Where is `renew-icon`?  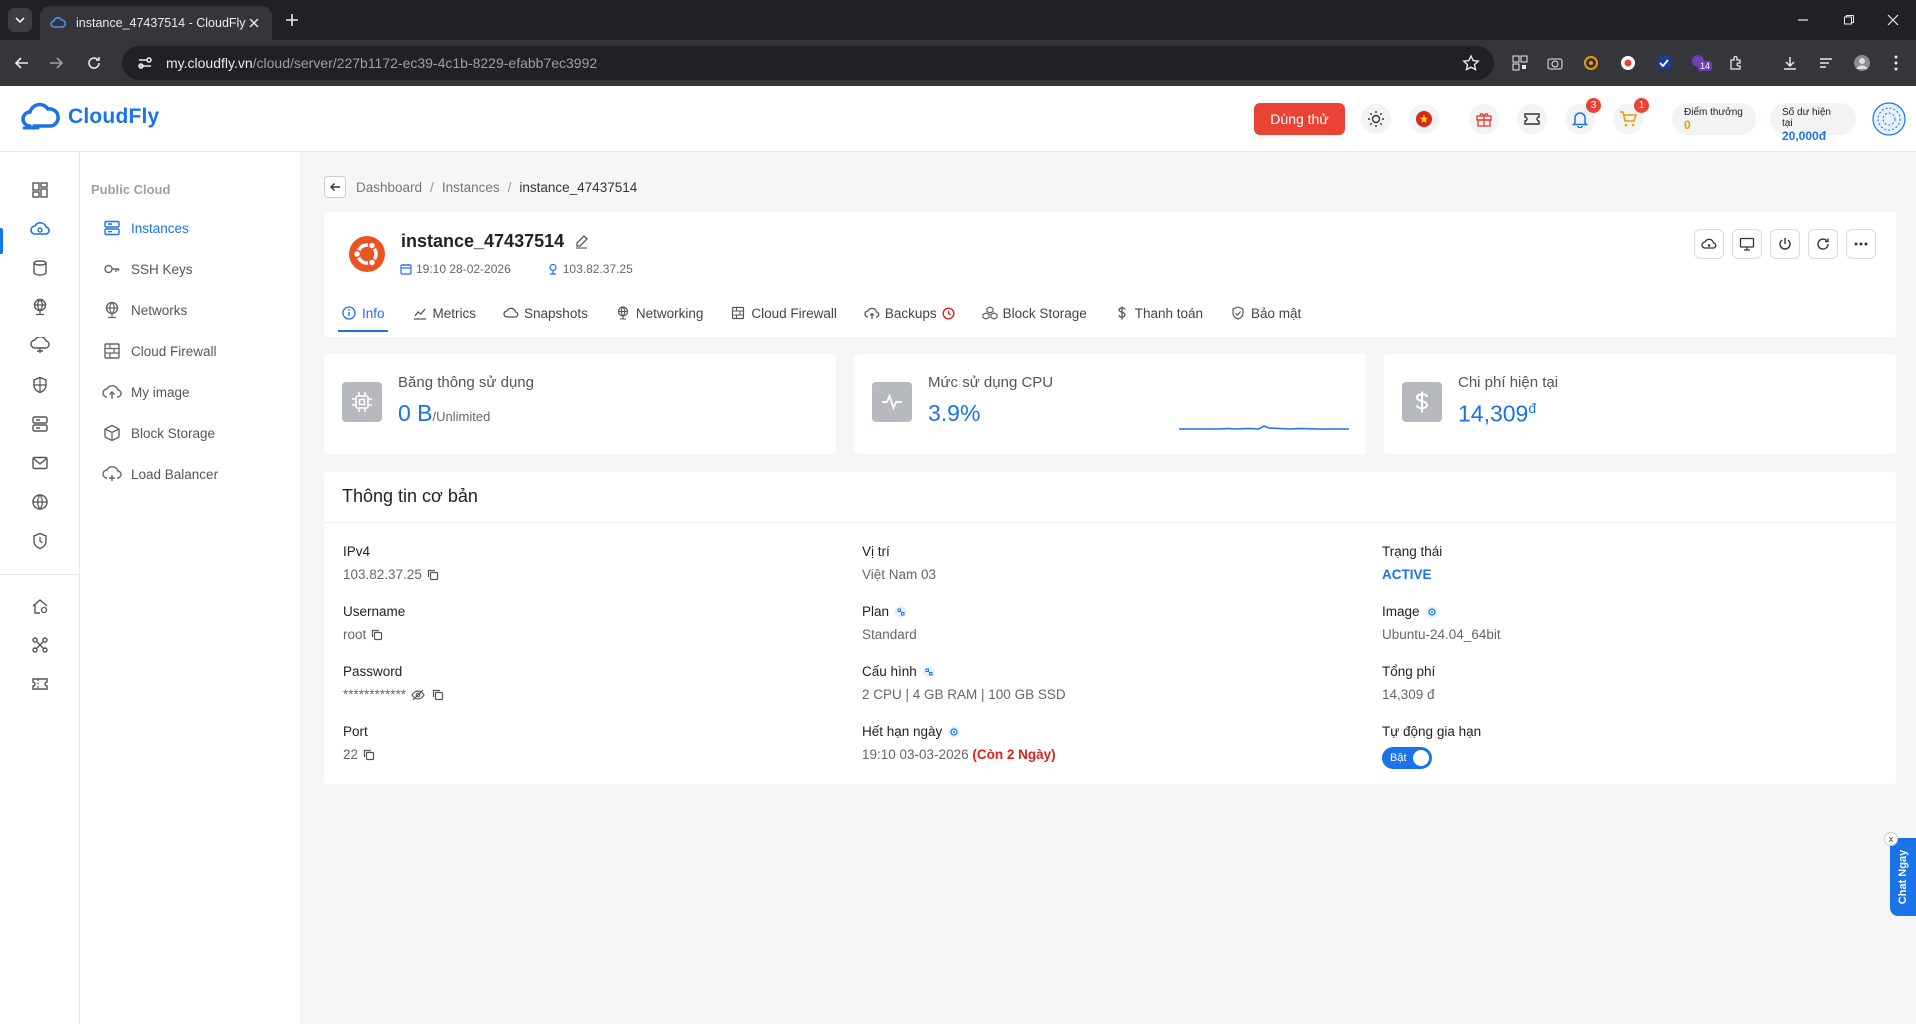
renew-icon is located at coordinates (954, 732).